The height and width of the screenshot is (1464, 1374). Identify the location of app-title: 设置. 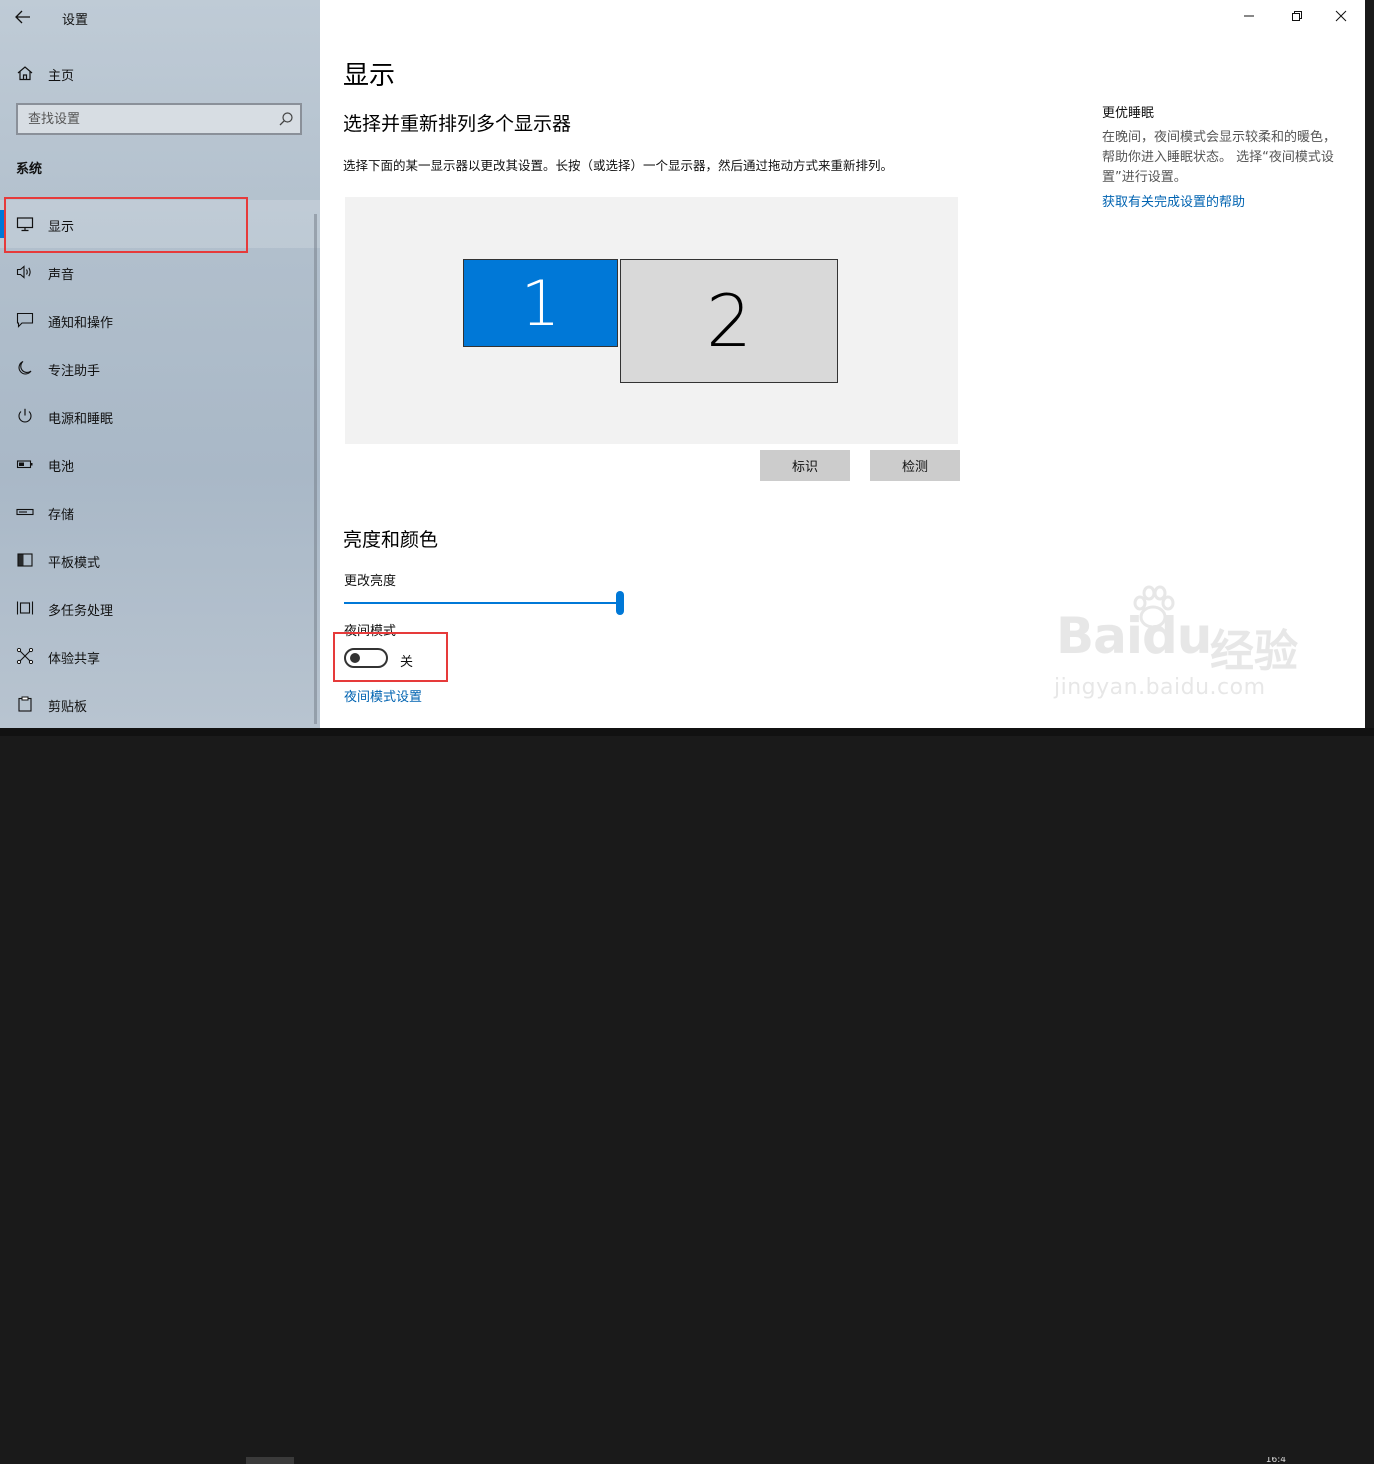
(75, 20).